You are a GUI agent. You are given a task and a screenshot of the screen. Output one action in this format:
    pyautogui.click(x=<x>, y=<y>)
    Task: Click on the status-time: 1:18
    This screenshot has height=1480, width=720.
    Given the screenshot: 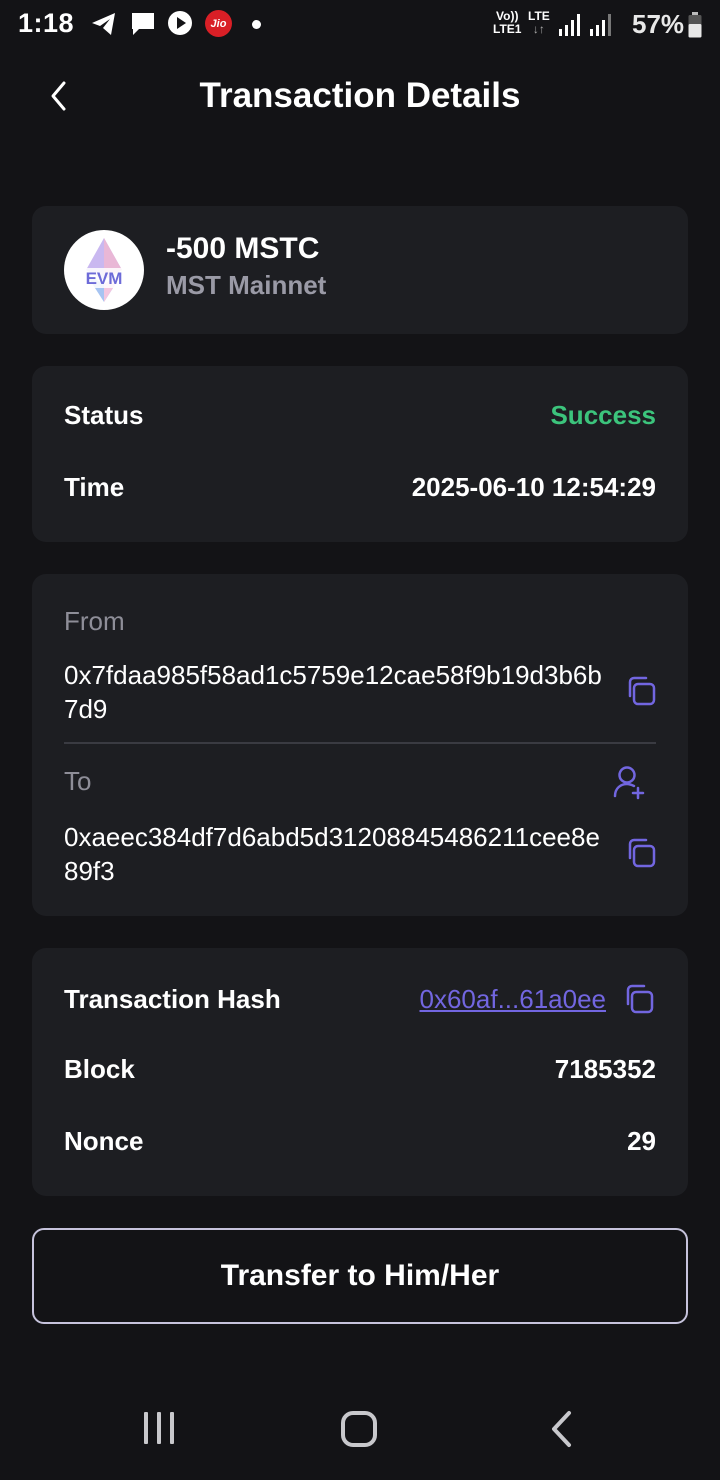 What is the action you would take?
    pyautogui.click(x=46, y=23)
    